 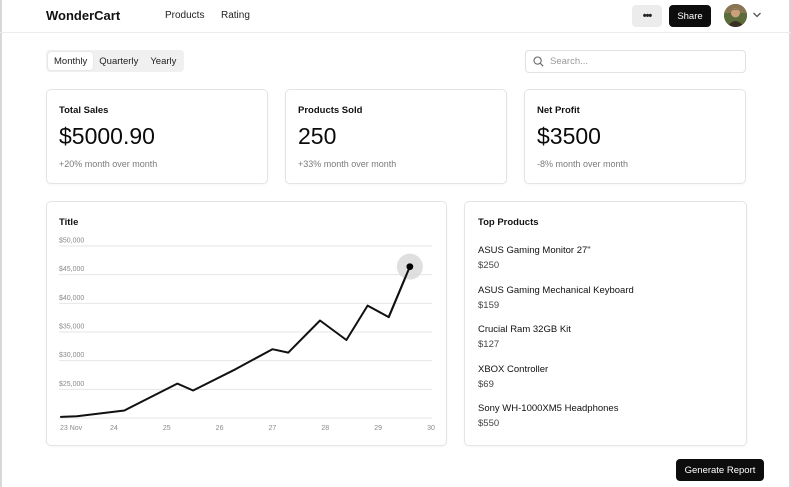 What do you see at coordinates (524, 329) in the screenshot?
I see `product-name: Crucial Ram 32GB Kit` at bounding box center [524, 329].